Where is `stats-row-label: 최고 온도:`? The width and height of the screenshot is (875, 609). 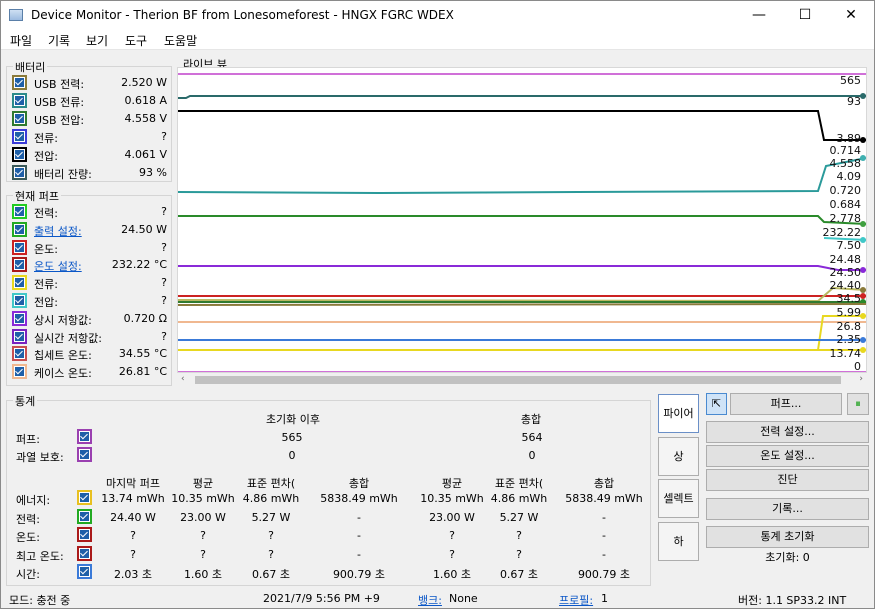
stats-row-label: 최고 온도: is located at coordinates (40, 556).